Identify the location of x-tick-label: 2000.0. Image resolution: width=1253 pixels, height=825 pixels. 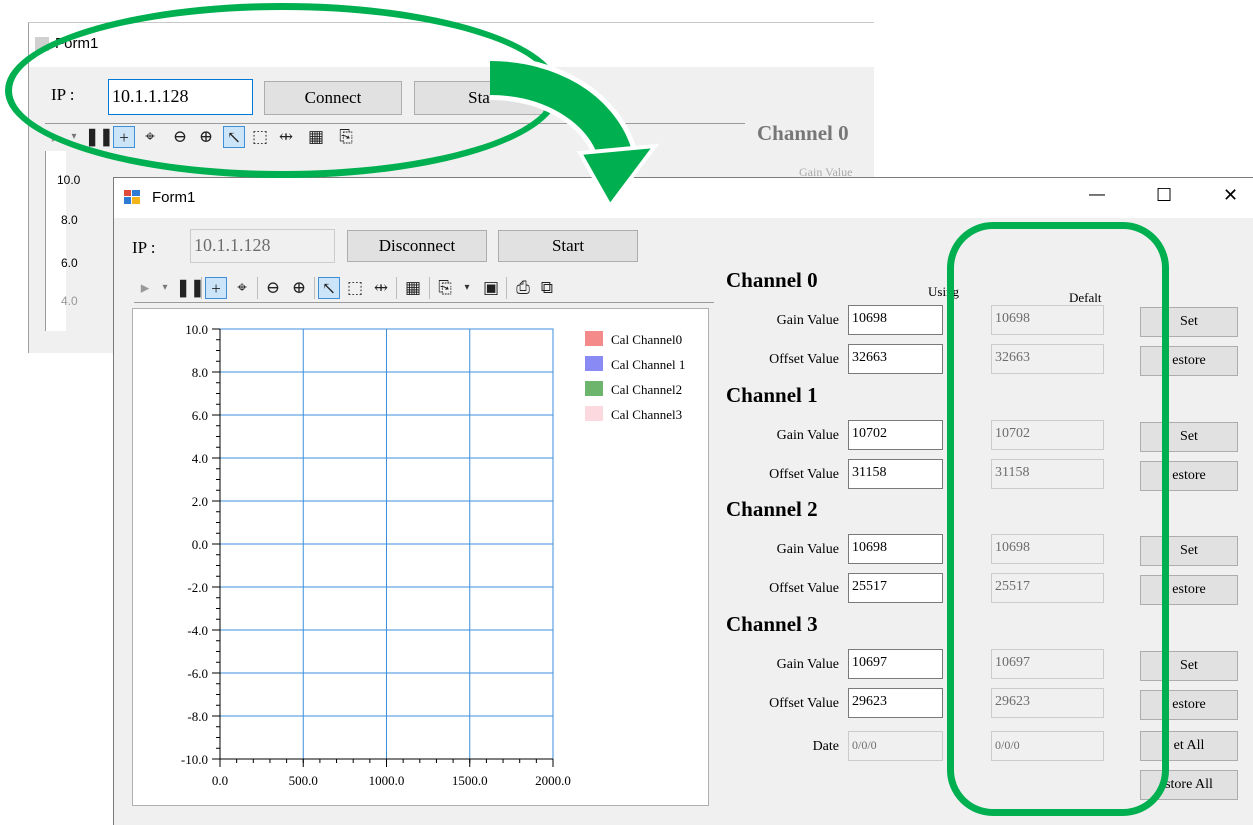
(553, 780).